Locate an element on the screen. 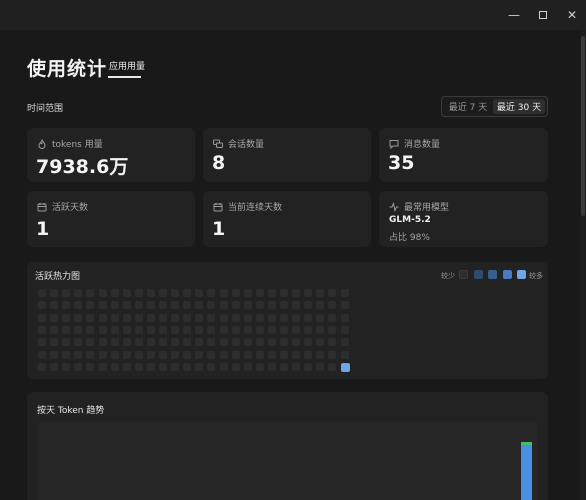 The image size is (586, 500). maximize-button is located at coordinates (543, 15).